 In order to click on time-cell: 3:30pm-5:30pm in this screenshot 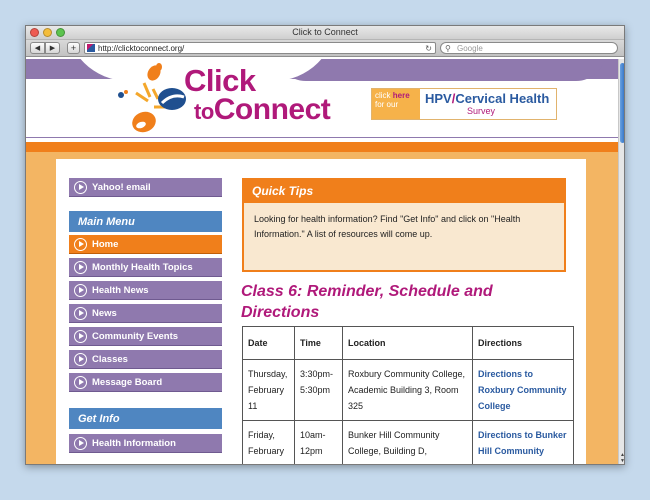, I will do `click(318, 390)`.